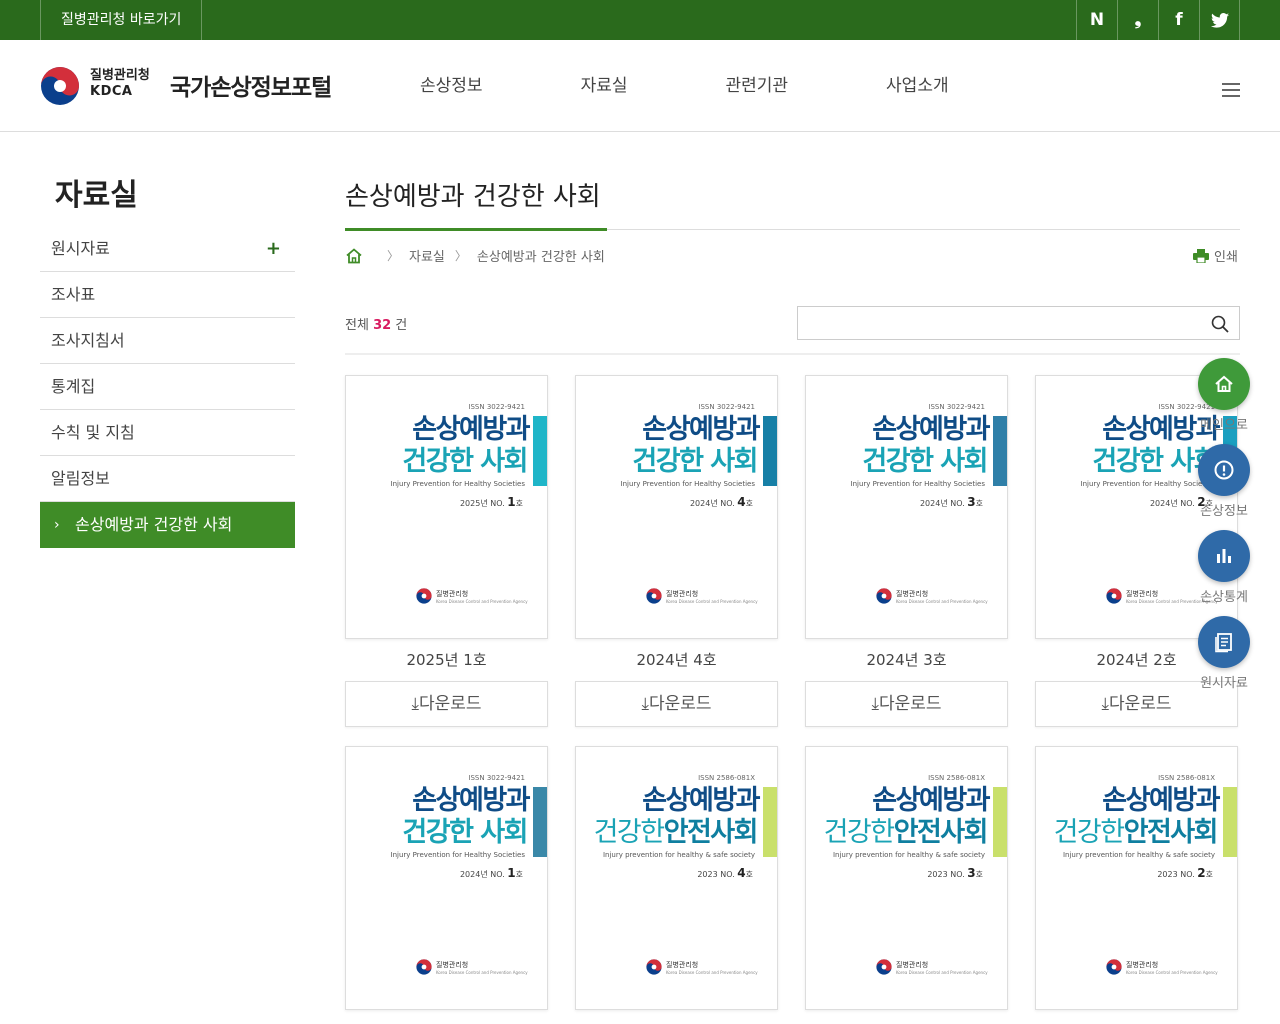 This screenshot has width=1280, height=1024. Describe the element at coordinates (120, 84) in the screenshot. I see `org-logo-text: 질병관리청 KDCA` at that location.